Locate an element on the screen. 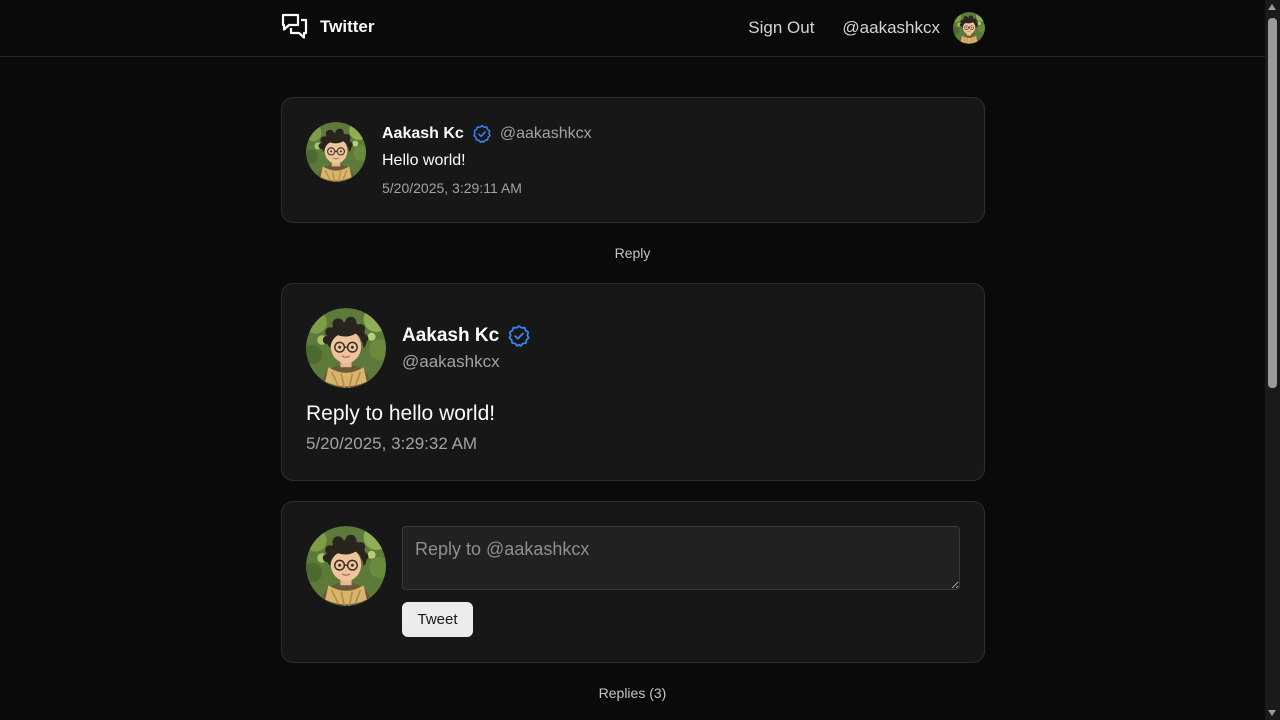  reply-composer: Tweet is located at coordinates (633, 582).